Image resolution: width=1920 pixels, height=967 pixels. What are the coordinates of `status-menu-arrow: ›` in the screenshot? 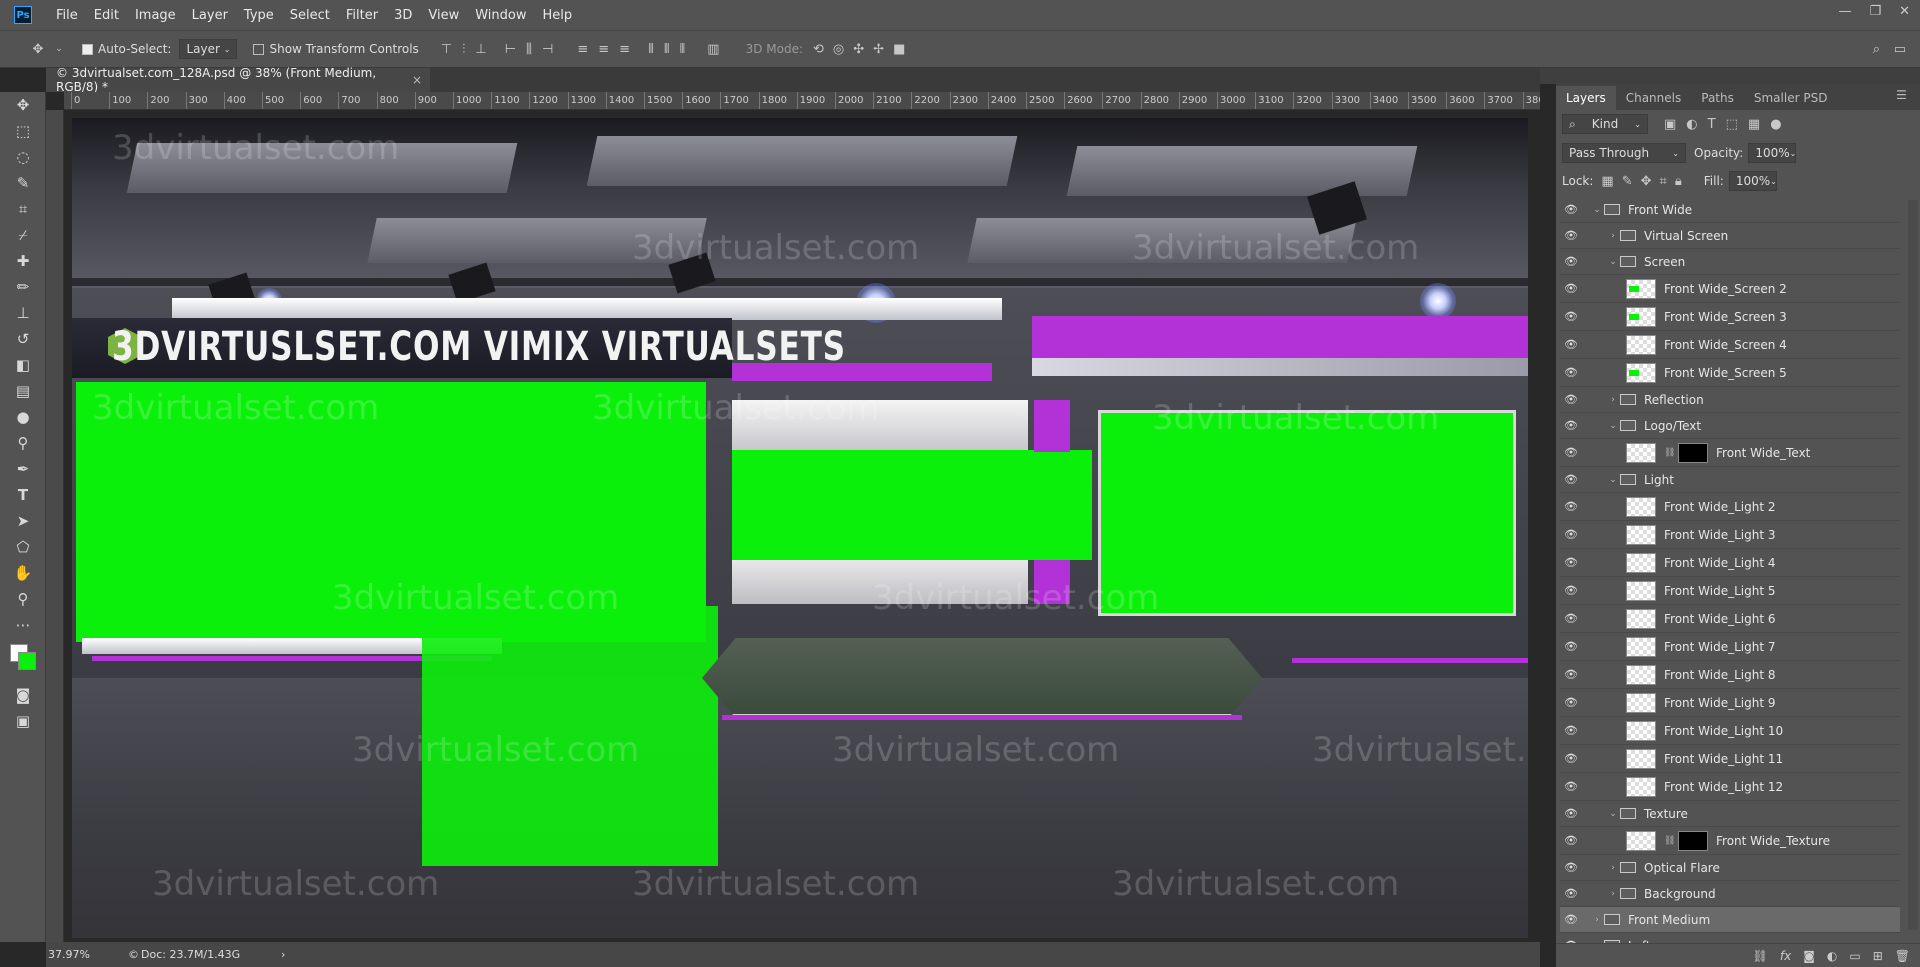 It's located at (283, 954).